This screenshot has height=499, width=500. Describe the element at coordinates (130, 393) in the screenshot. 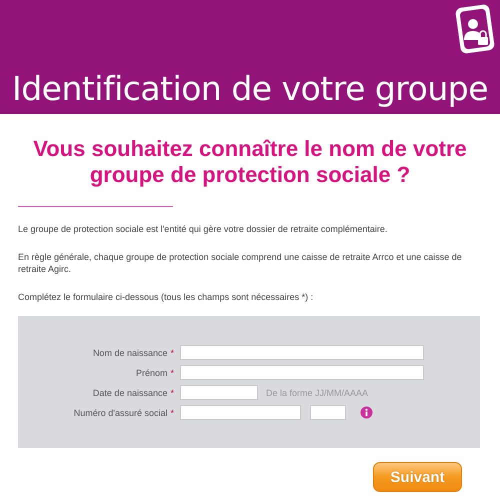

I see `field-label: Date de naissance` at that location.